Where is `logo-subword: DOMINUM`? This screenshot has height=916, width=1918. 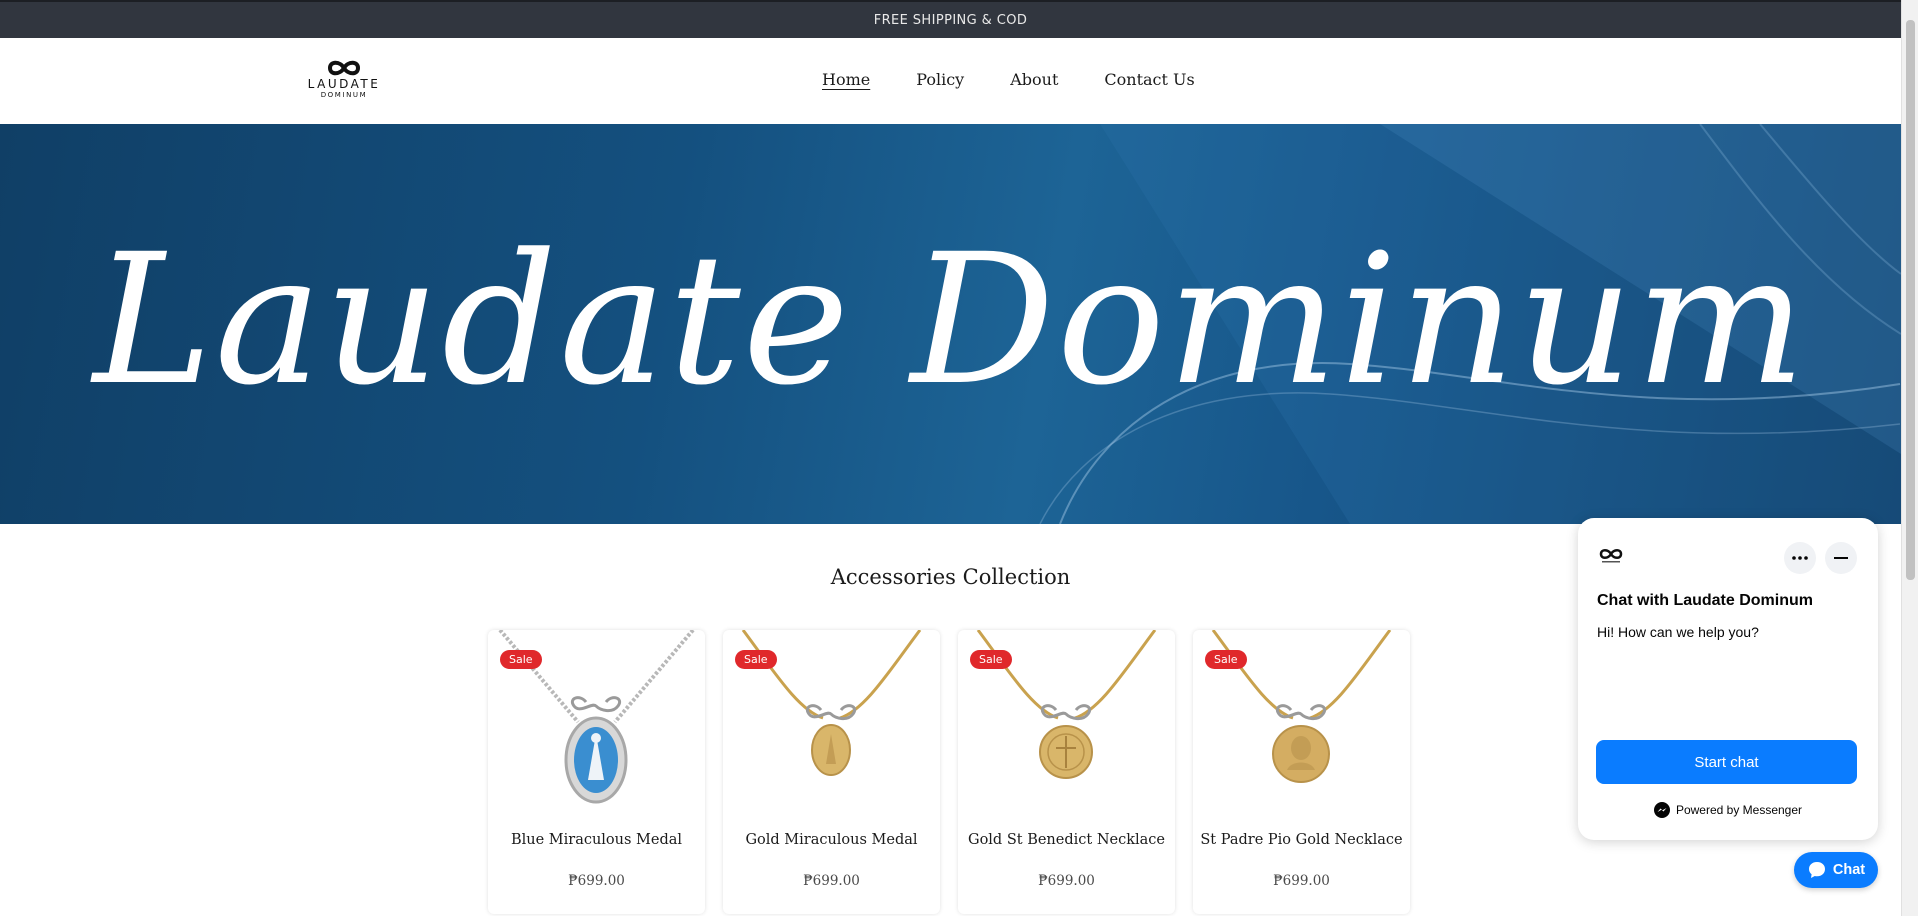 logo-subword: DOMINUM is located at coordinates (344, 95).